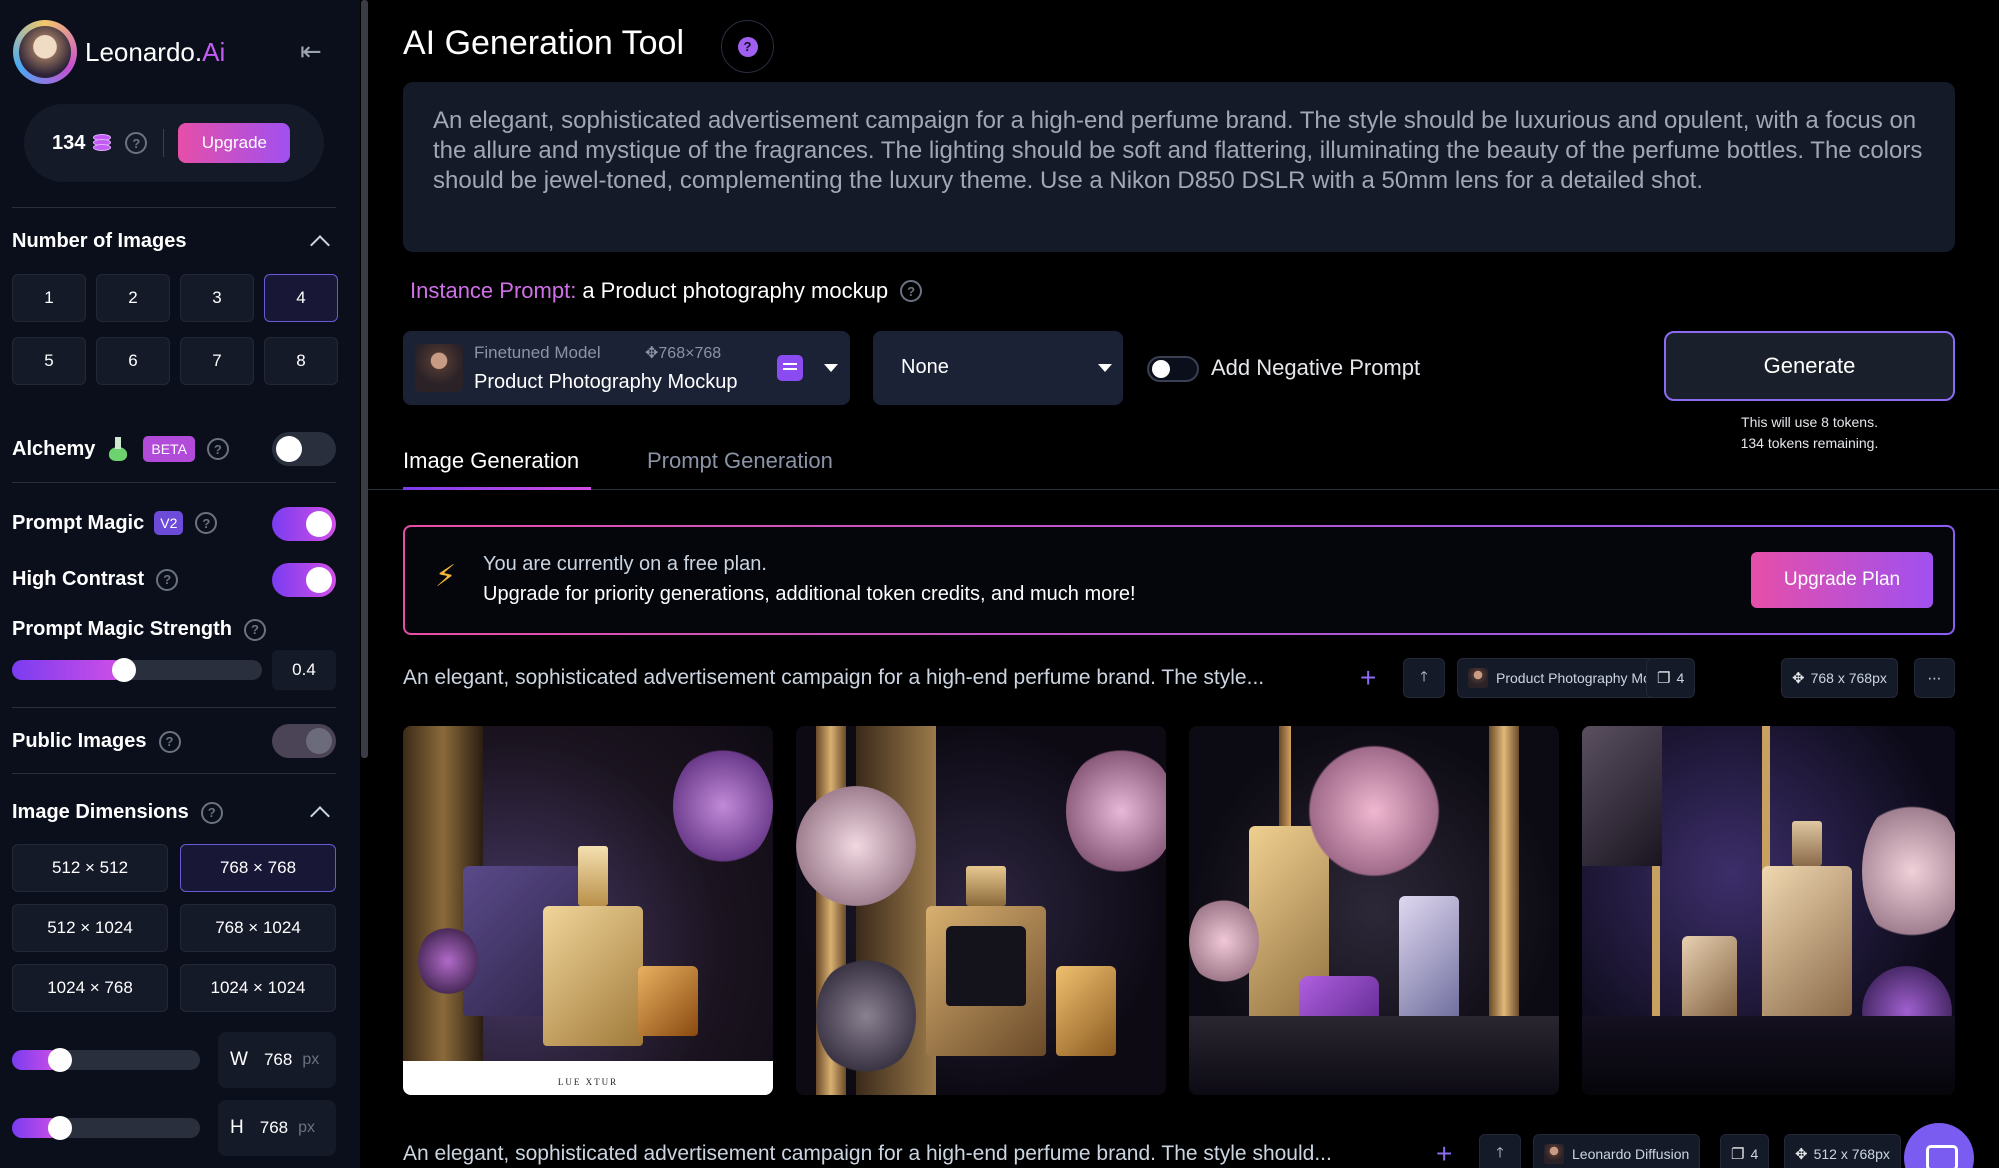 The width and height of the screenshot is (1999, 1168). Describe the element at coordinates (49, 298) in the screenshot. I see `num-images-1: 1` at that location.